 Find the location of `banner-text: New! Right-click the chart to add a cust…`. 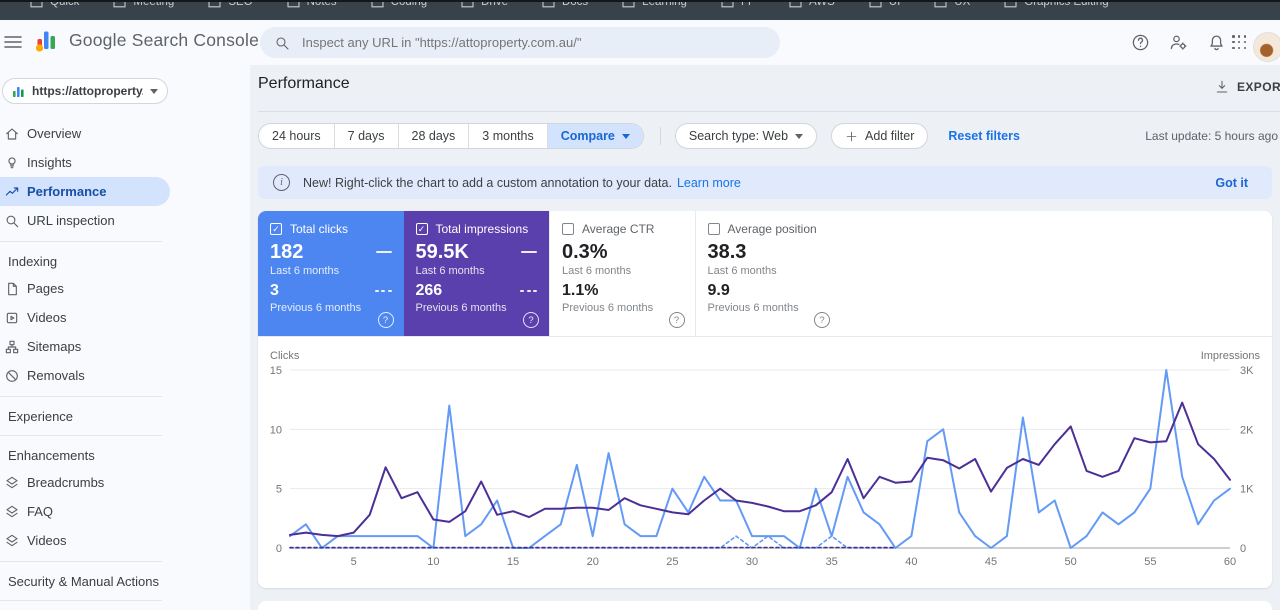

banner-text: New! Right-click the chart to add a cust… is located at coordinates (487, 182).